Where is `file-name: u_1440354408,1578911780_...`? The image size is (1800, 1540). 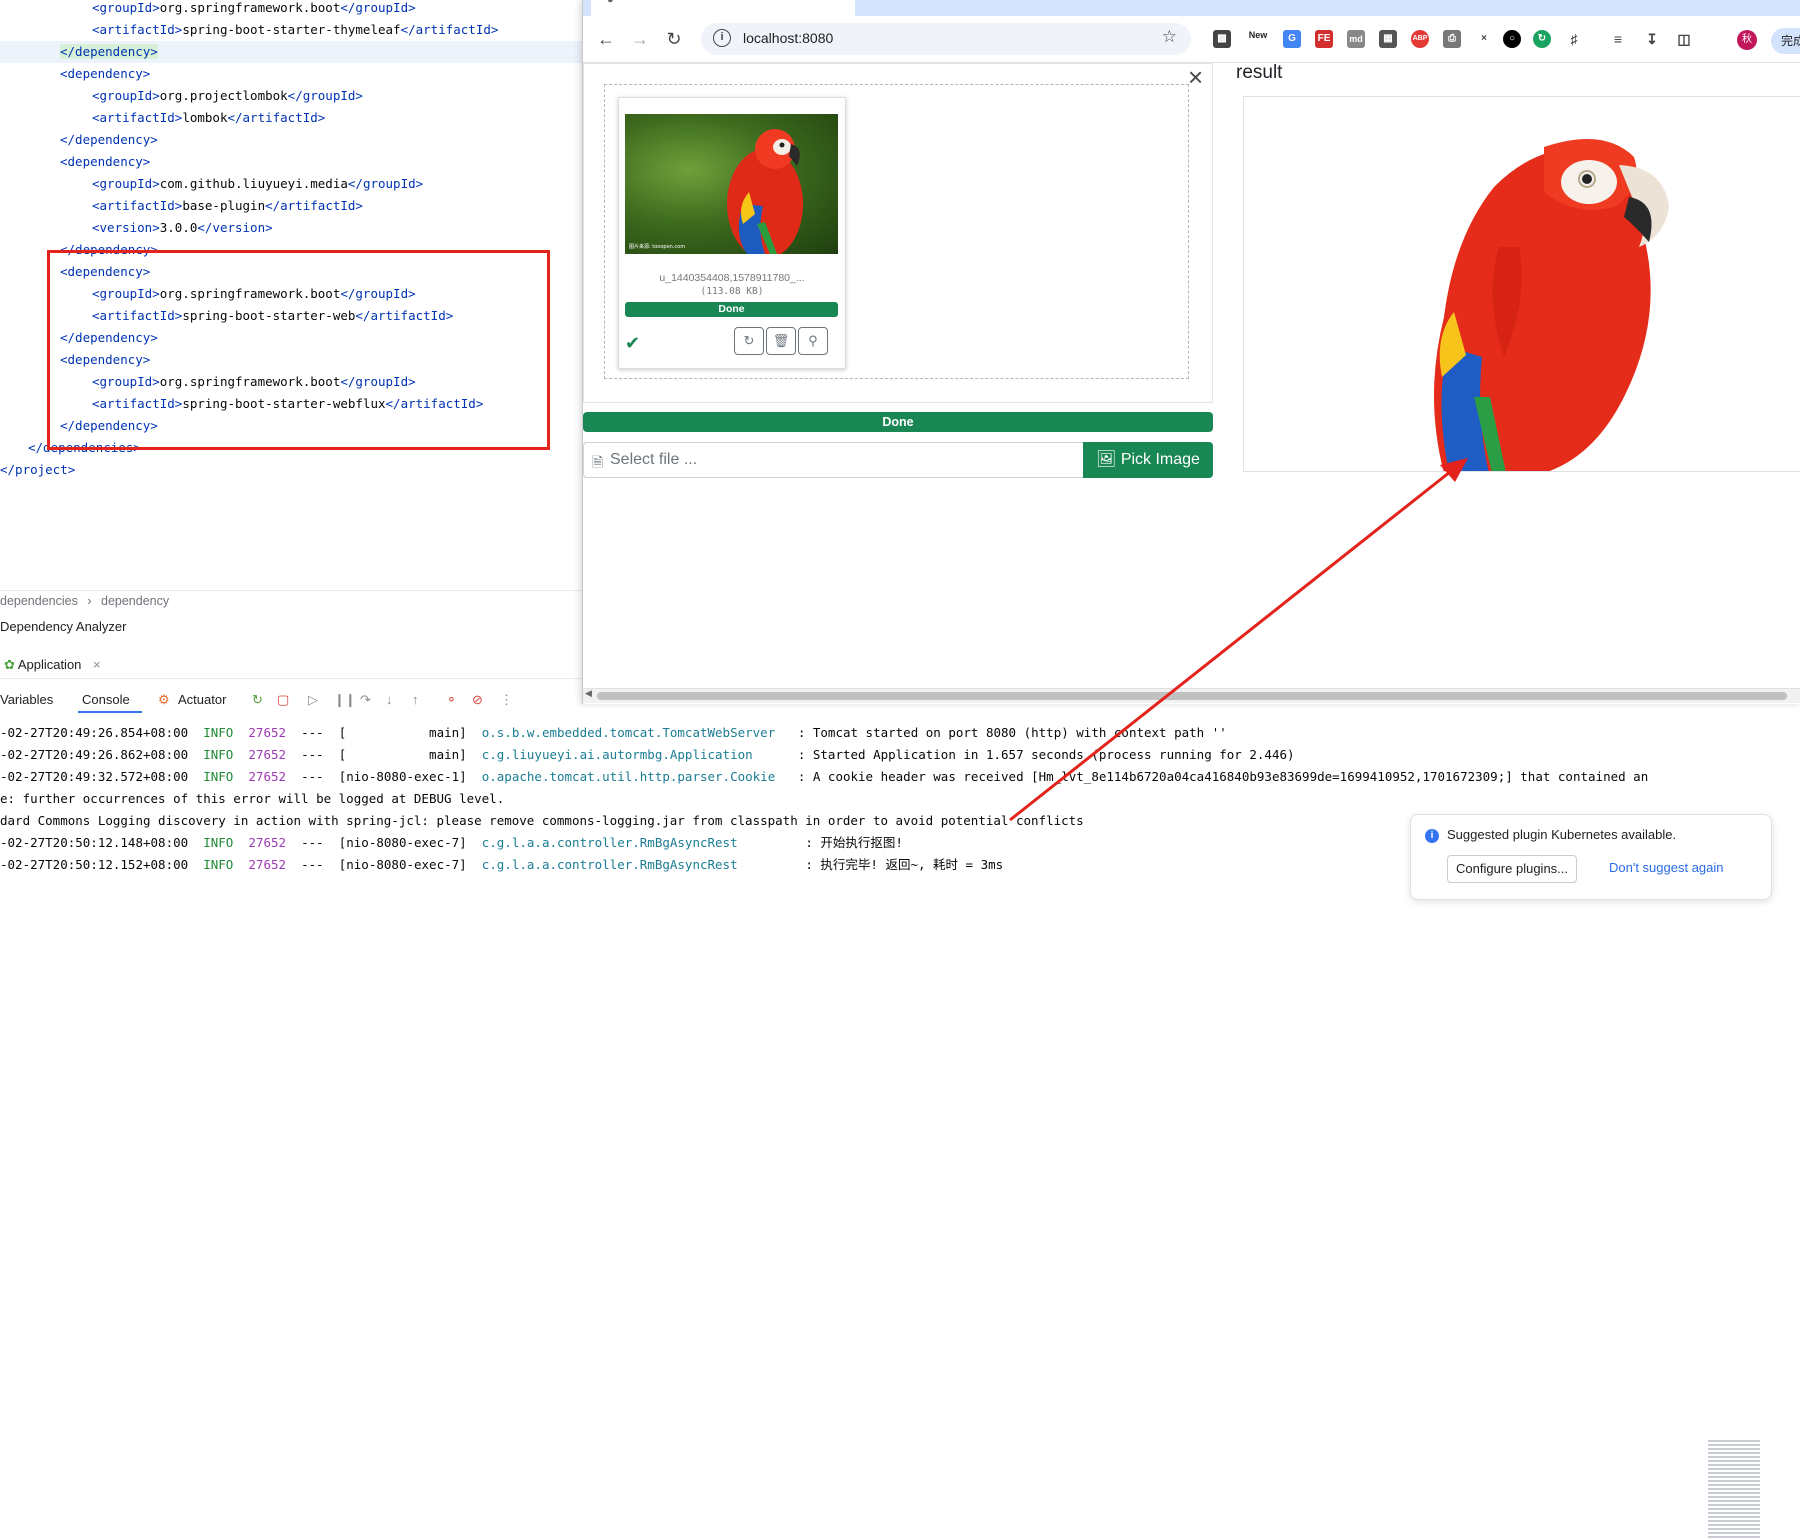 file-name: u_1440354408,1578911780_... is located at coordinates (732, 278).